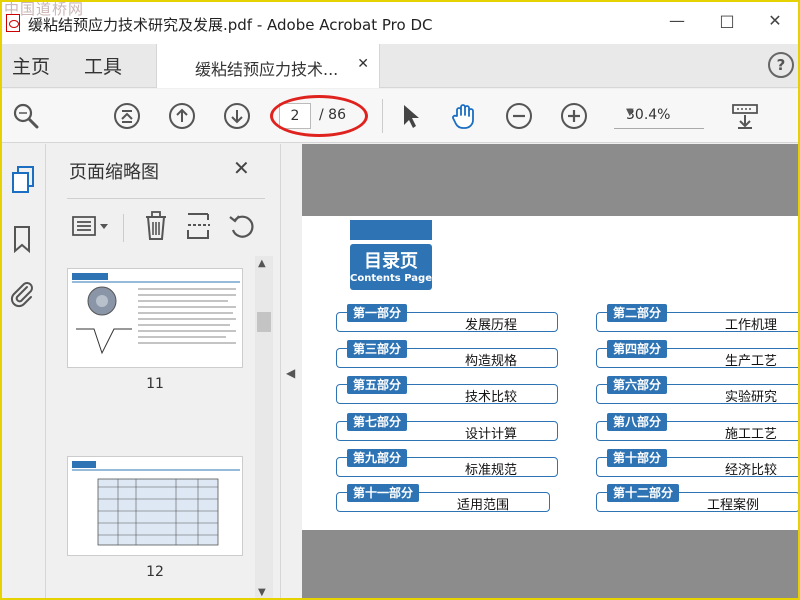 The width and height of the screenshot is (800, 600). I want to click on thumbnail-scrollbar: ▲ ▼, so click(264, 428).